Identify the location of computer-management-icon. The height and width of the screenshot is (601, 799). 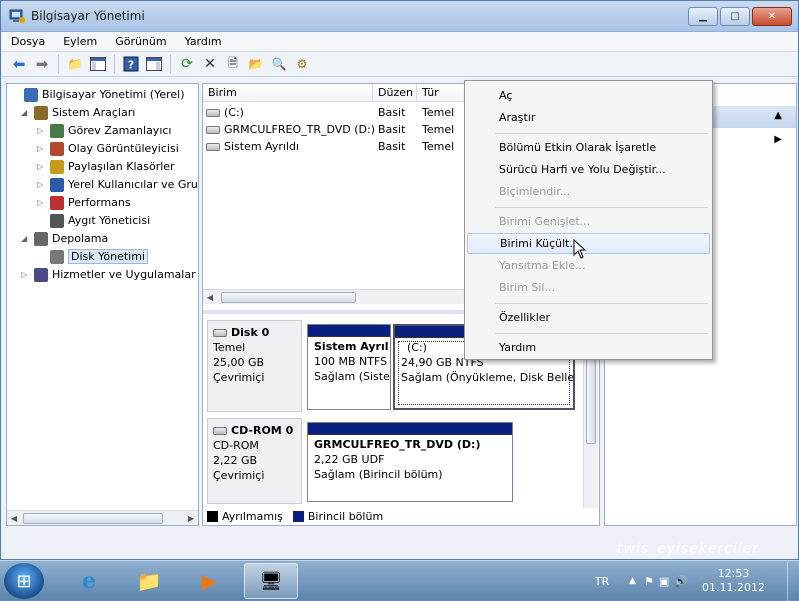
(31, 94).